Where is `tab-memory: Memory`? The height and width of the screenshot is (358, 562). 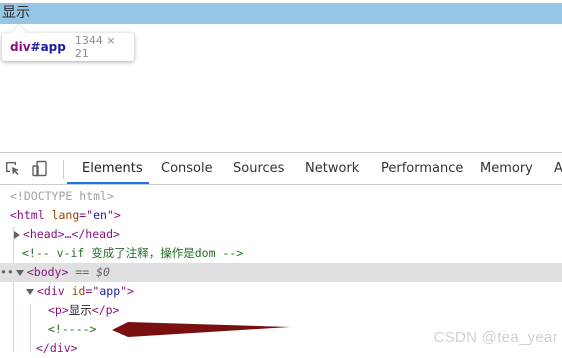 tab-memory: Memory is located at coordinates (506, 168).